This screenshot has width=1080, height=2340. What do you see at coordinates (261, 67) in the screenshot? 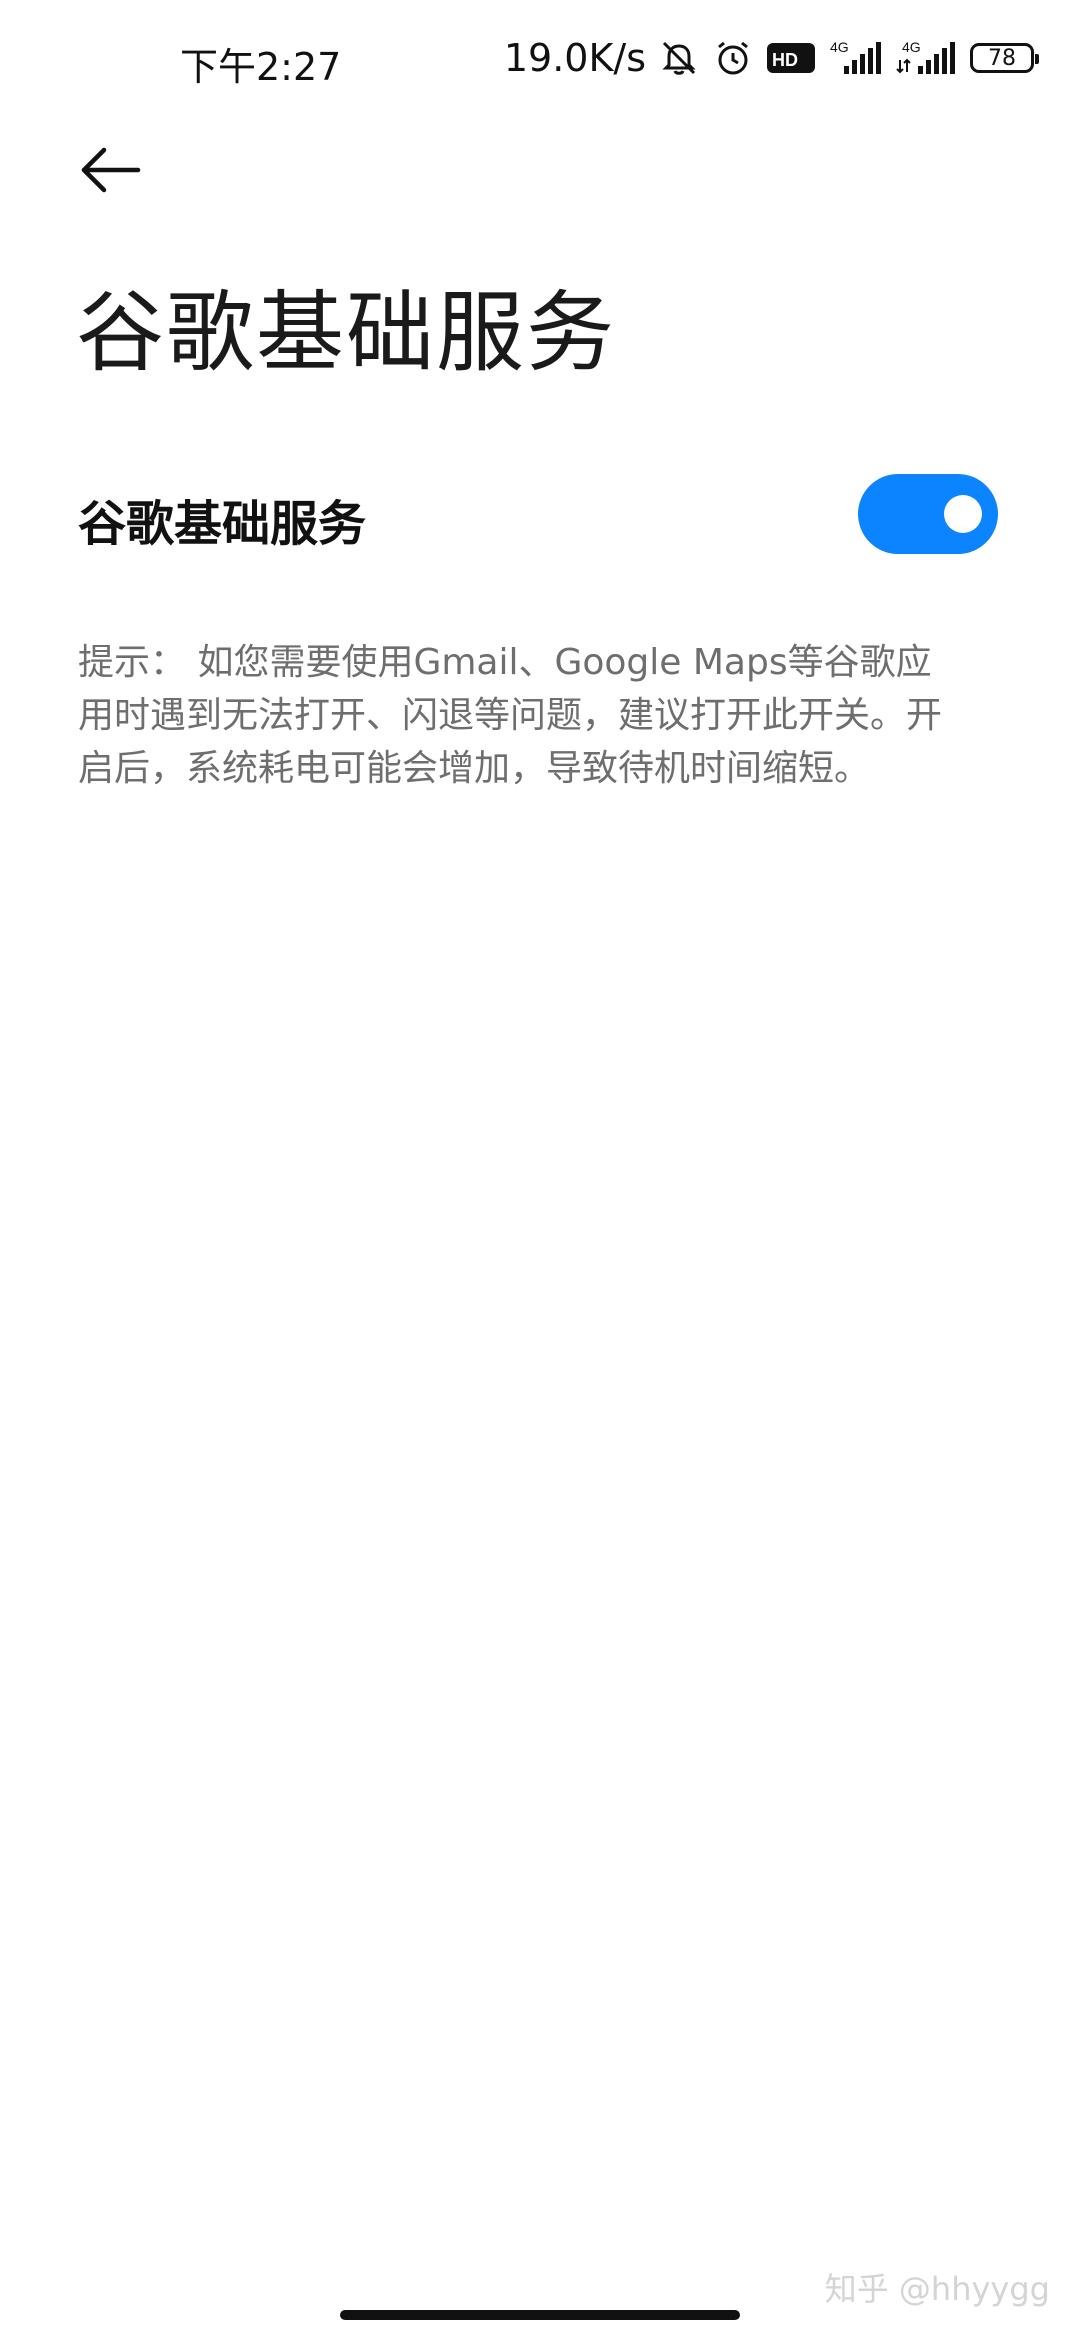
I see `status-time: 下午2:27` at bounding box center [261, 67].